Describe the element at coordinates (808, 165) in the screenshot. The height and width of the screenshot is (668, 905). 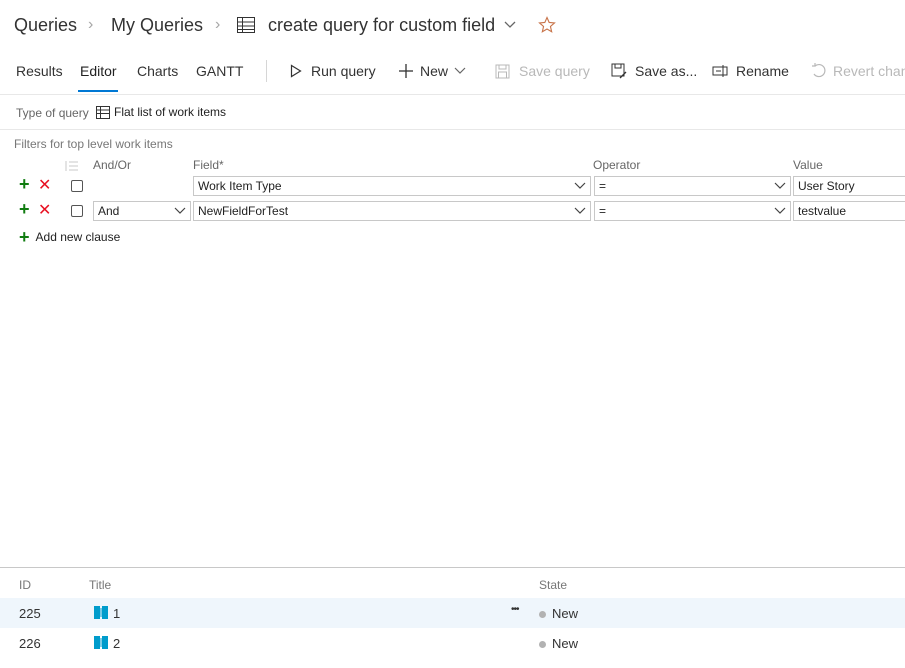
I see `column-header-value: Value` at that location.